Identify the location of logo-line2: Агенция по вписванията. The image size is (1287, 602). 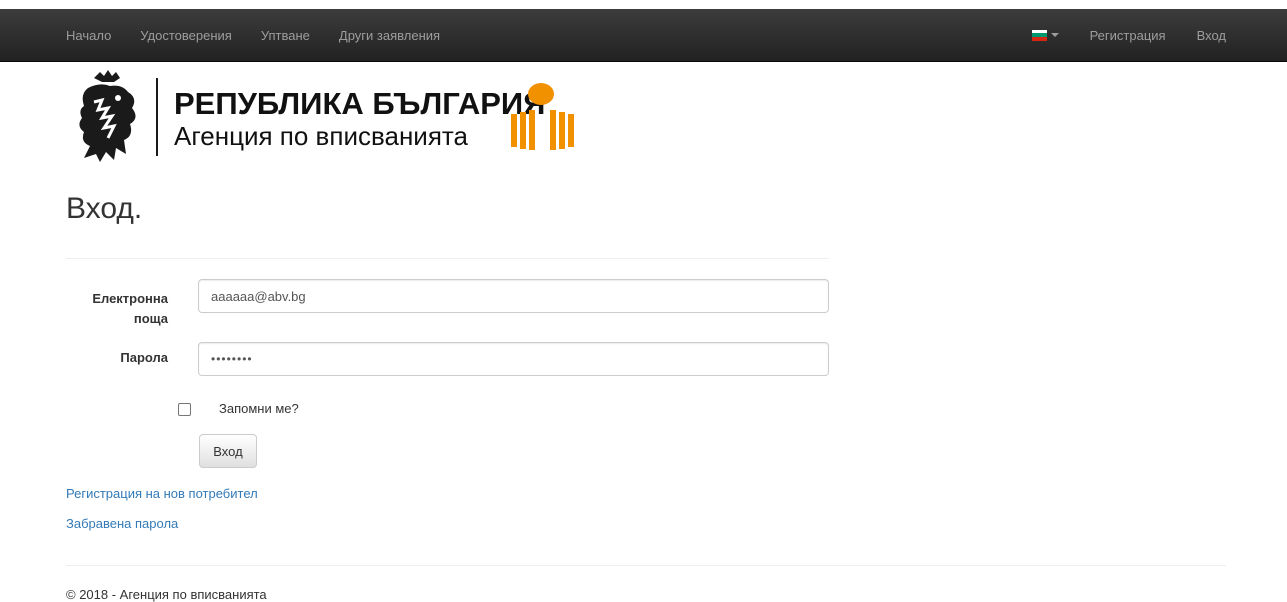
(321, 136).